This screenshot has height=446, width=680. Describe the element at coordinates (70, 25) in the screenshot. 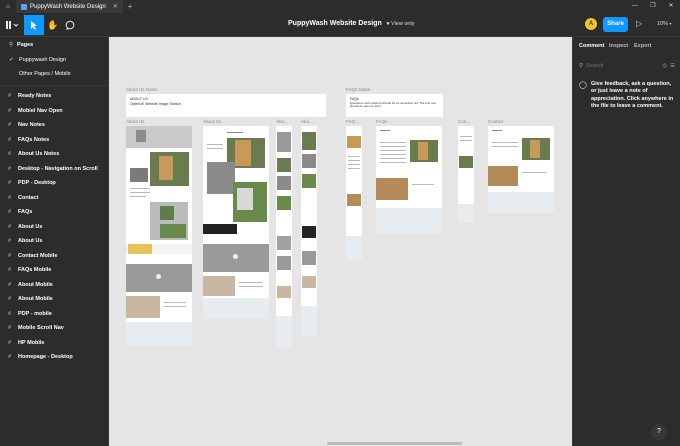

I see `comment-tool-icon` at that location.